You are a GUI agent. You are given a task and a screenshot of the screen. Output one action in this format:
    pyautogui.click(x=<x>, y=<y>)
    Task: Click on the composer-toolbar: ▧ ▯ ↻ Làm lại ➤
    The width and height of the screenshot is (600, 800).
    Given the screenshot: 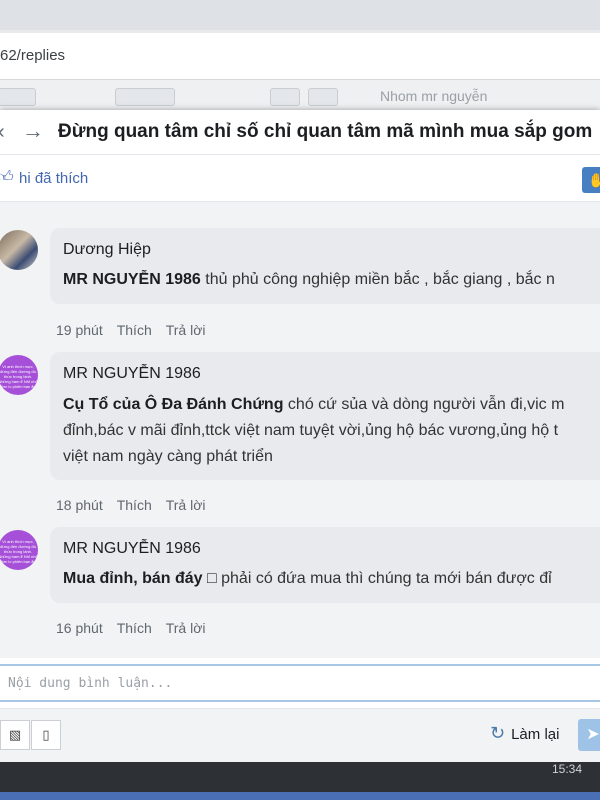 What is the action you would take?
    pyautogui.click(x=300, y=735)
    